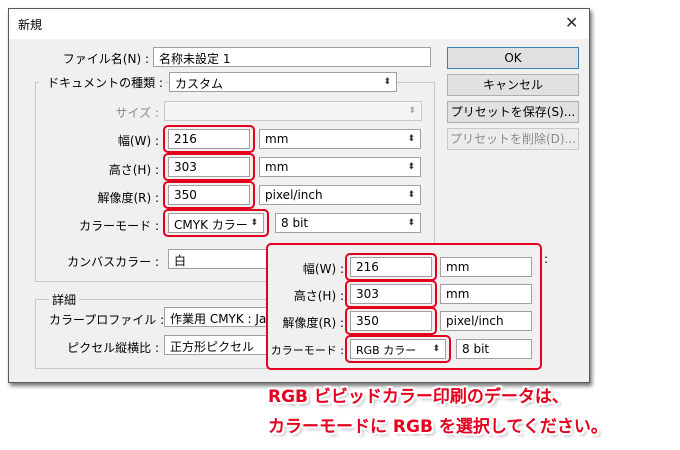 This screenshot has width=680, height=450. I want to click on popup-trailing-colon: :, so click(546, 259).